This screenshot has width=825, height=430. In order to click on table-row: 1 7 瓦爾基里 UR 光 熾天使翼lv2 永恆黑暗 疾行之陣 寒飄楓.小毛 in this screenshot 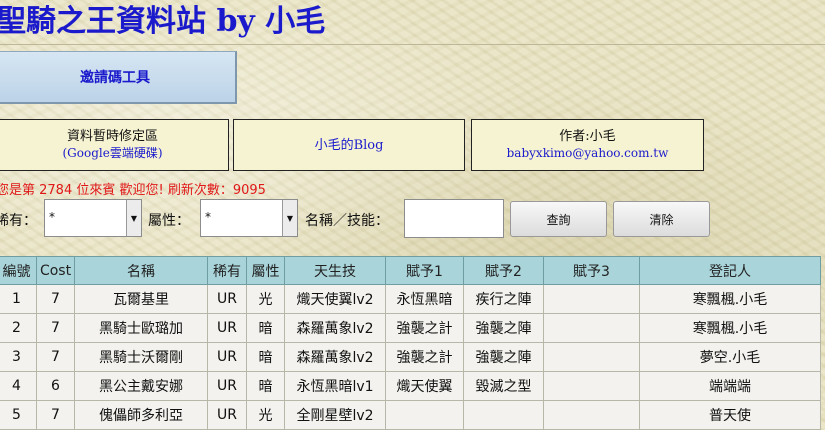, I will do `click(410, 299)`.